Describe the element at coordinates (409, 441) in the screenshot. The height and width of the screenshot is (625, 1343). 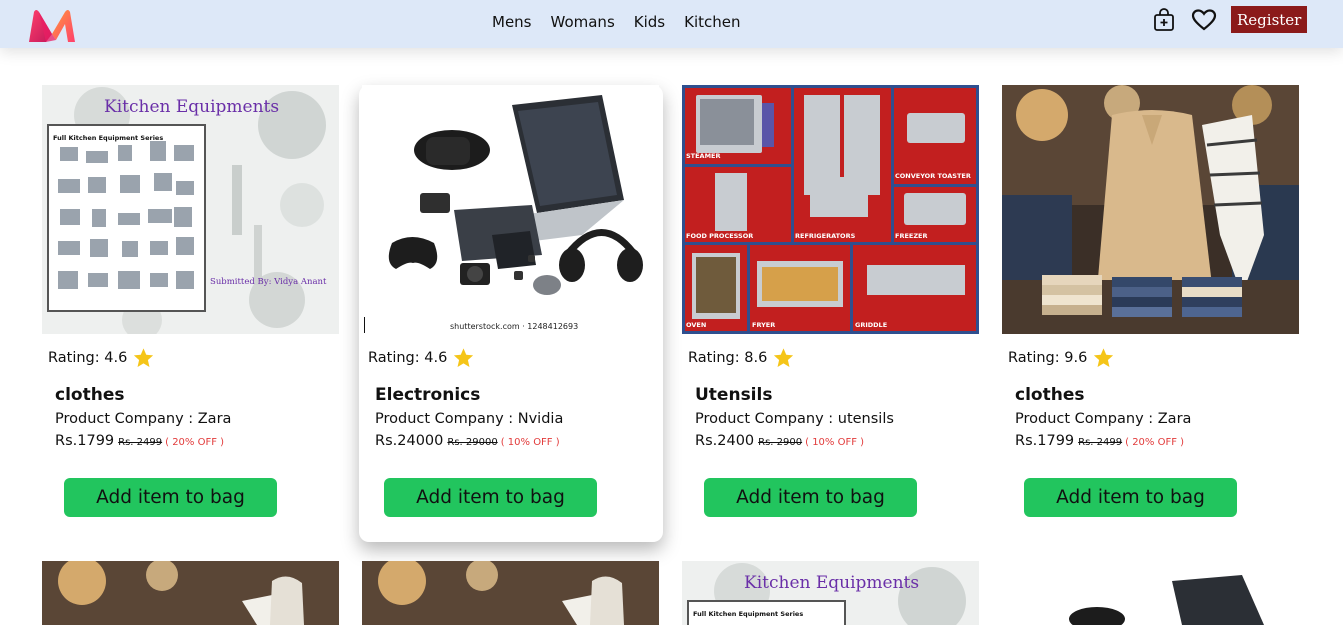
I see `current-price: Rs.24000` at that location.